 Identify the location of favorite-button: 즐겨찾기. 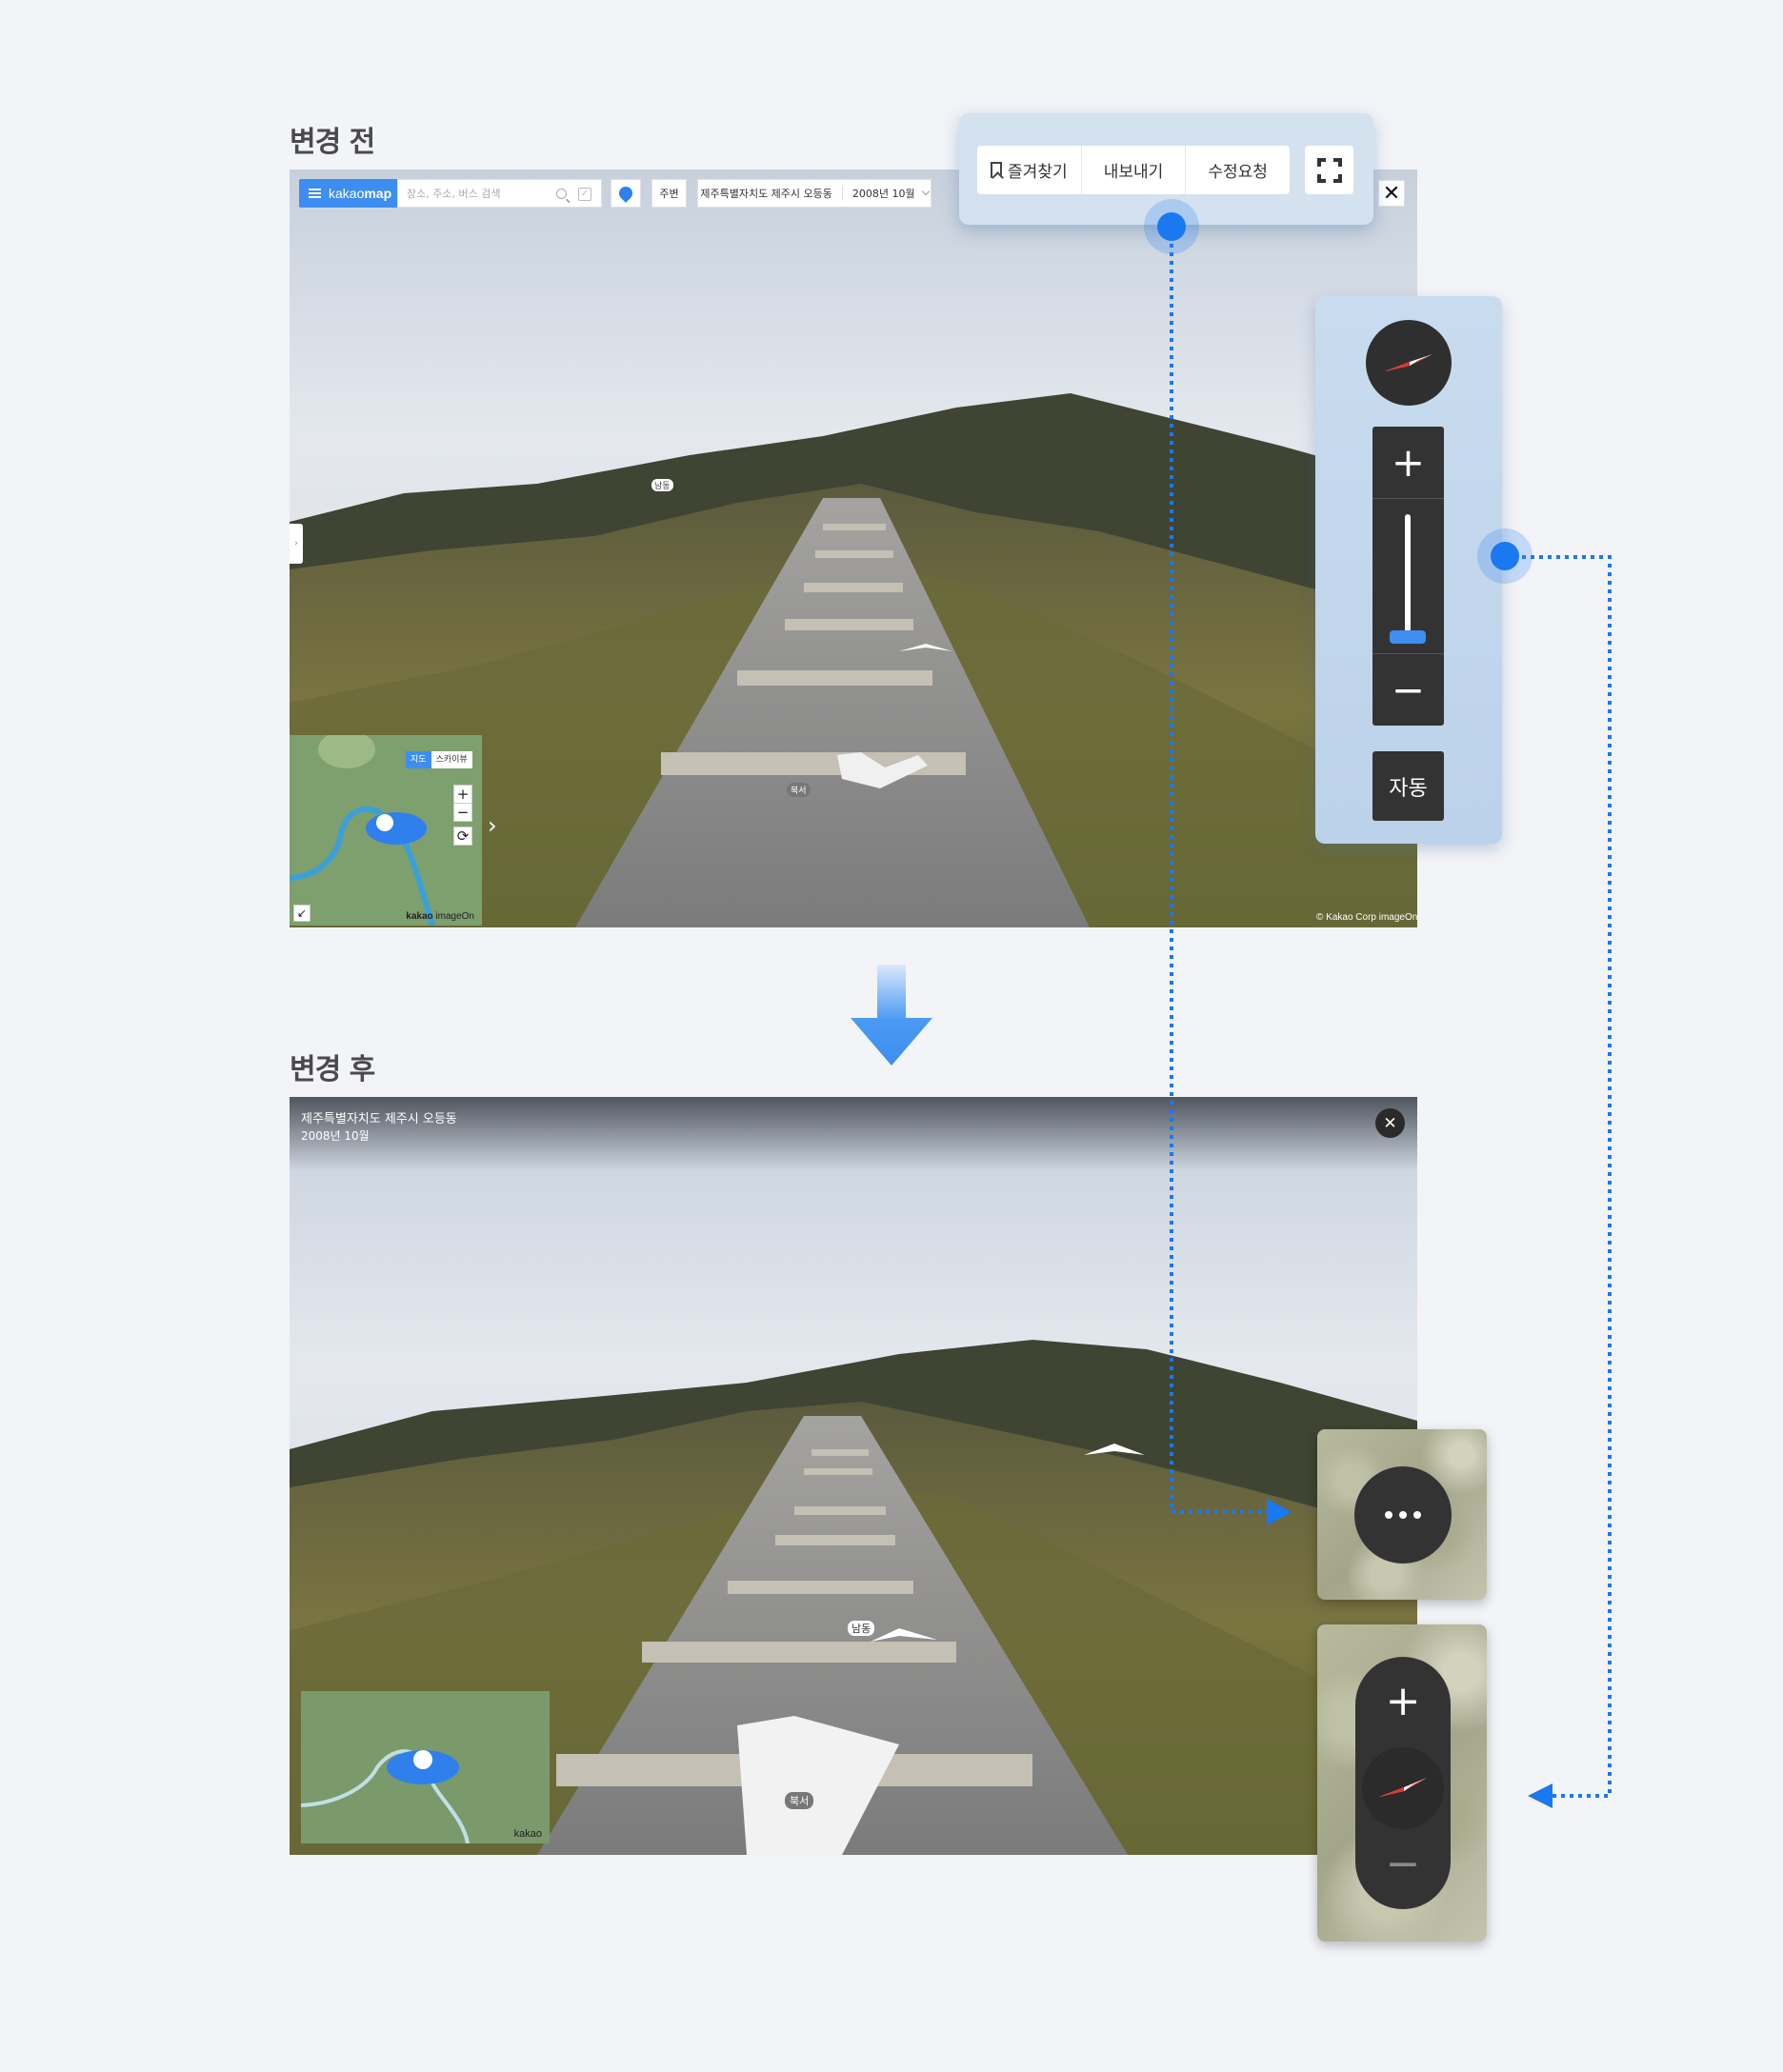
(1029, 170).